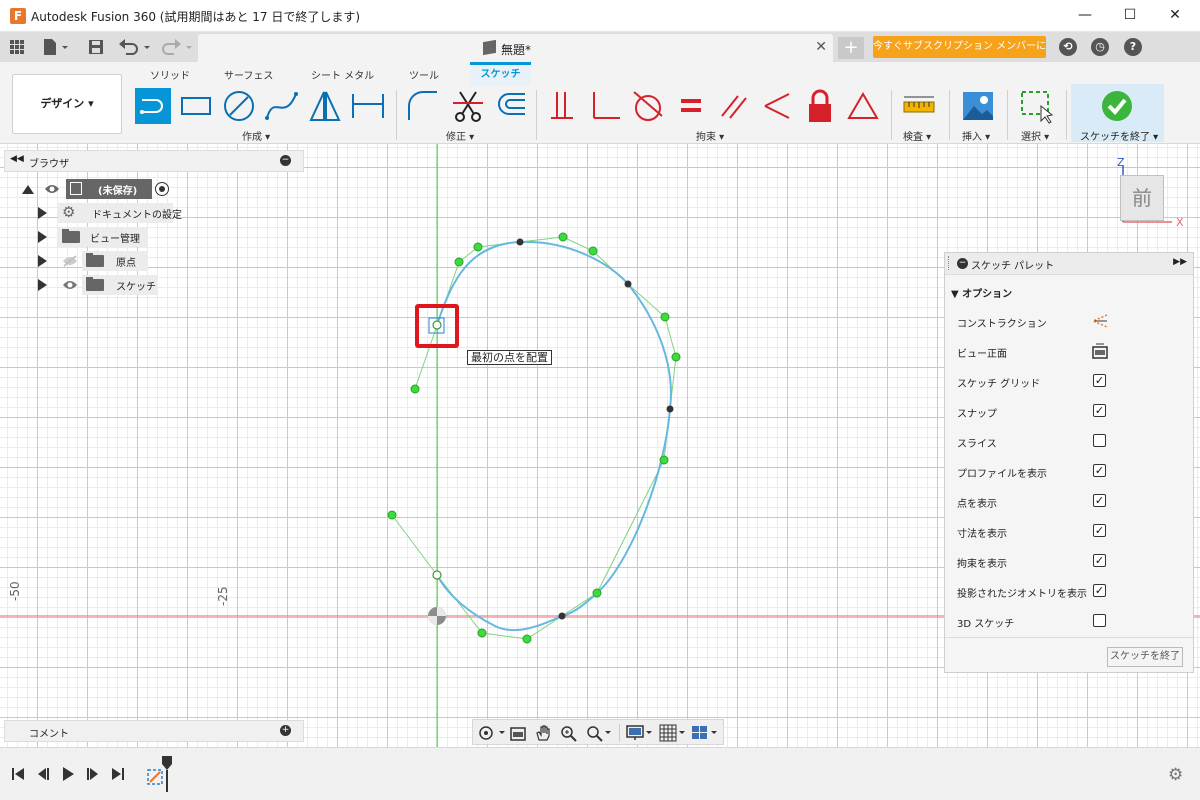  I want to click on add-comment-icon: +, so click(285, 730).